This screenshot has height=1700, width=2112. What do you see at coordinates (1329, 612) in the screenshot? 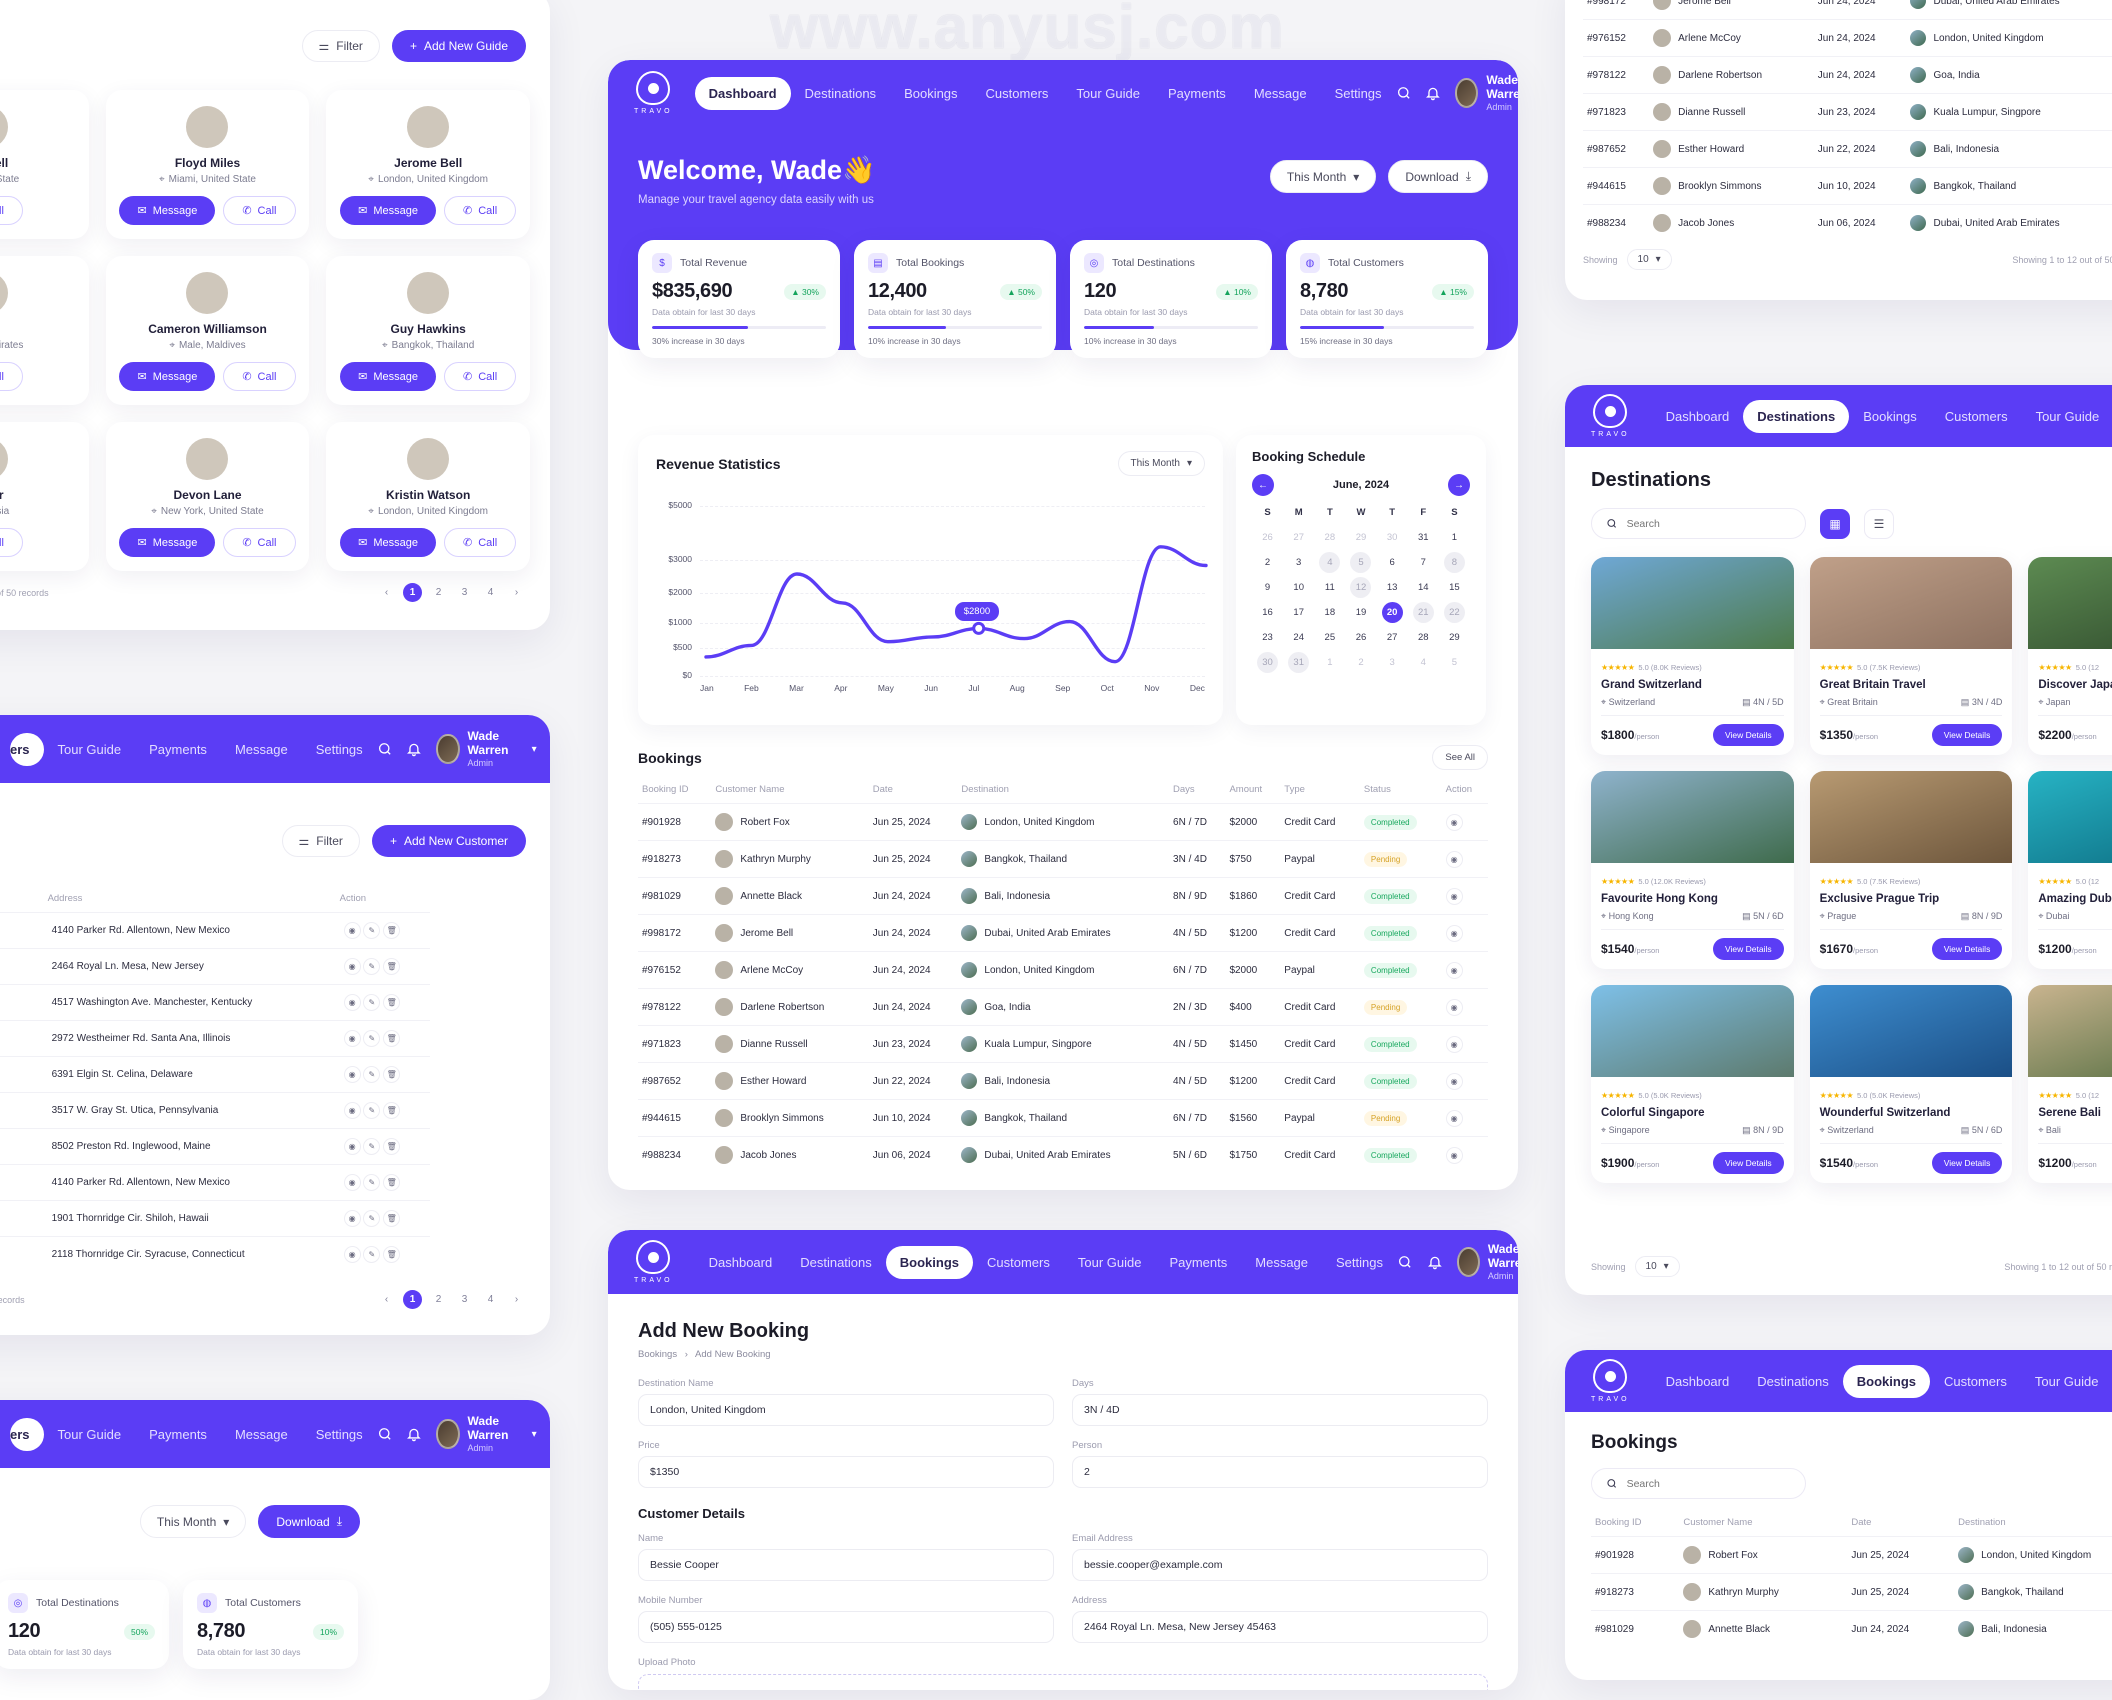
I see `calendar-day: 18` at bounding box center [1329, 612].